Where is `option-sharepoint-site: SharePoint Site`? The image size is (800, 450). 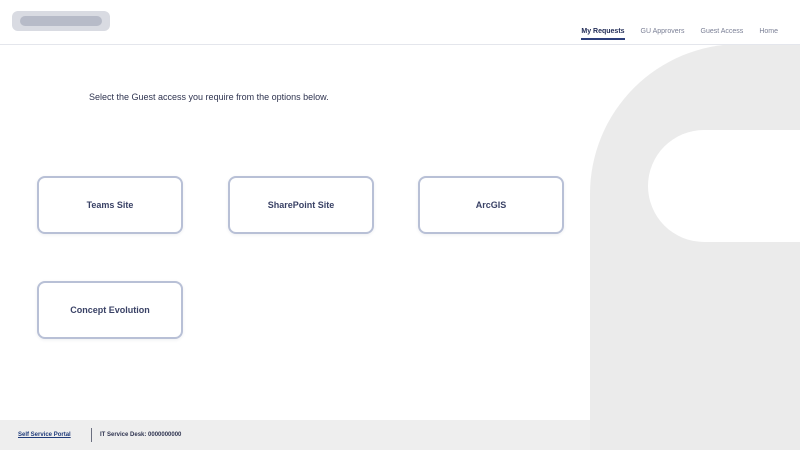
option-sharepoint-site: SharePoint Site is located at coordinates (301, 205).